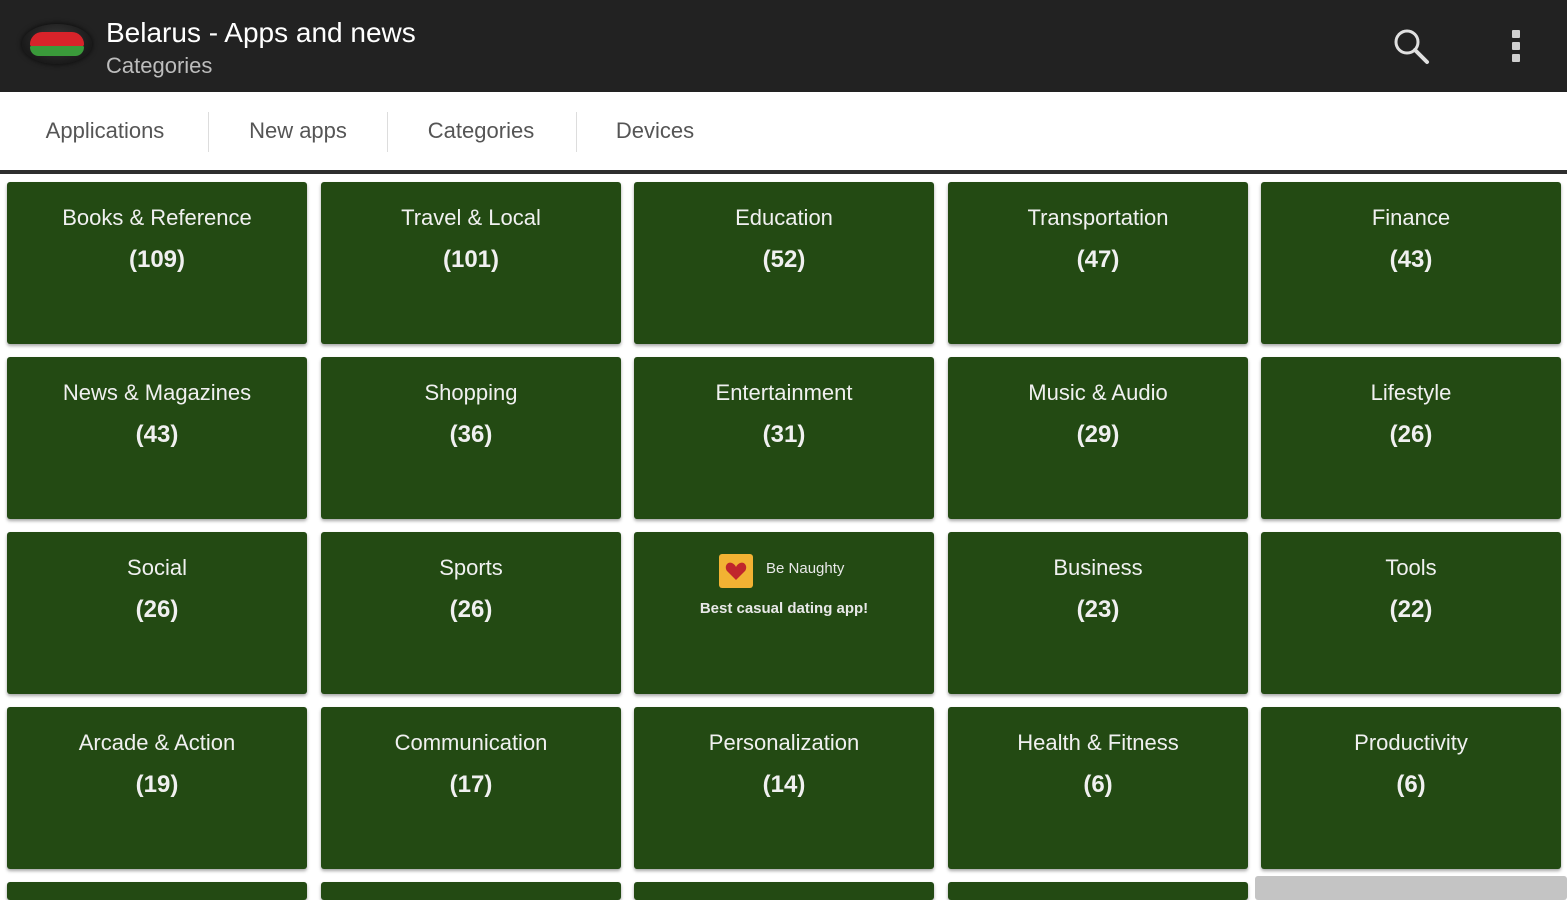  I want to click on category-name: Entertainment, so click(784, 392).